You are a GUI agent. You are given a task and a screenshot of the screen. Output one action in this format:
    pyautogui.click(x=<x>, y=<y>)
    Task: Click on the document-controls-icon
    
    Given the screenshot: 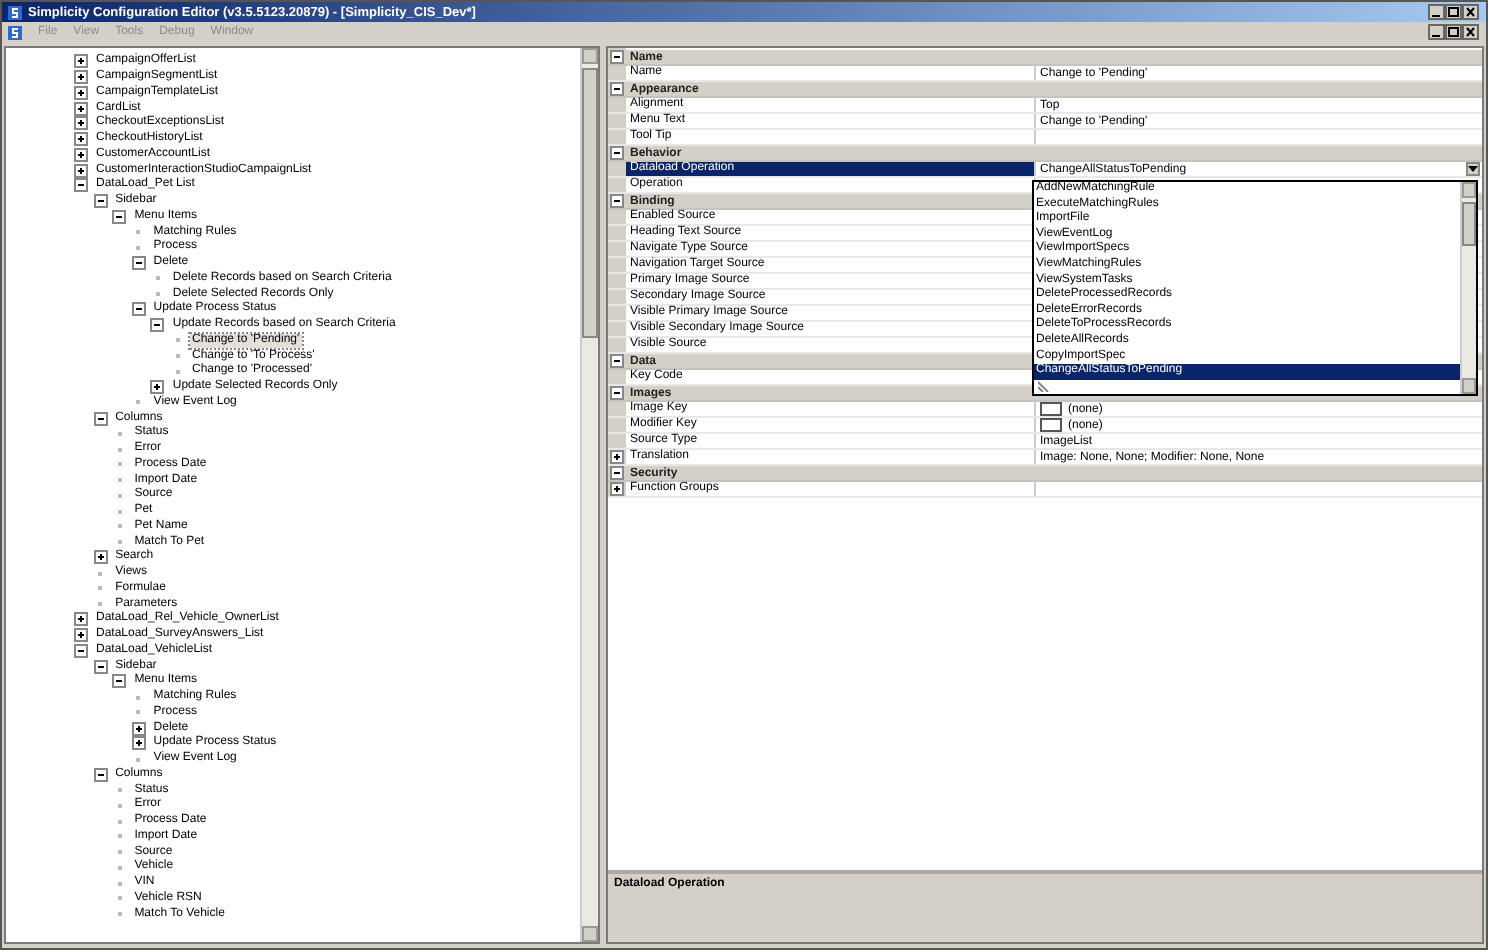 What is the action you would take?
    pyautogui.click(x=1454, y=32)
    